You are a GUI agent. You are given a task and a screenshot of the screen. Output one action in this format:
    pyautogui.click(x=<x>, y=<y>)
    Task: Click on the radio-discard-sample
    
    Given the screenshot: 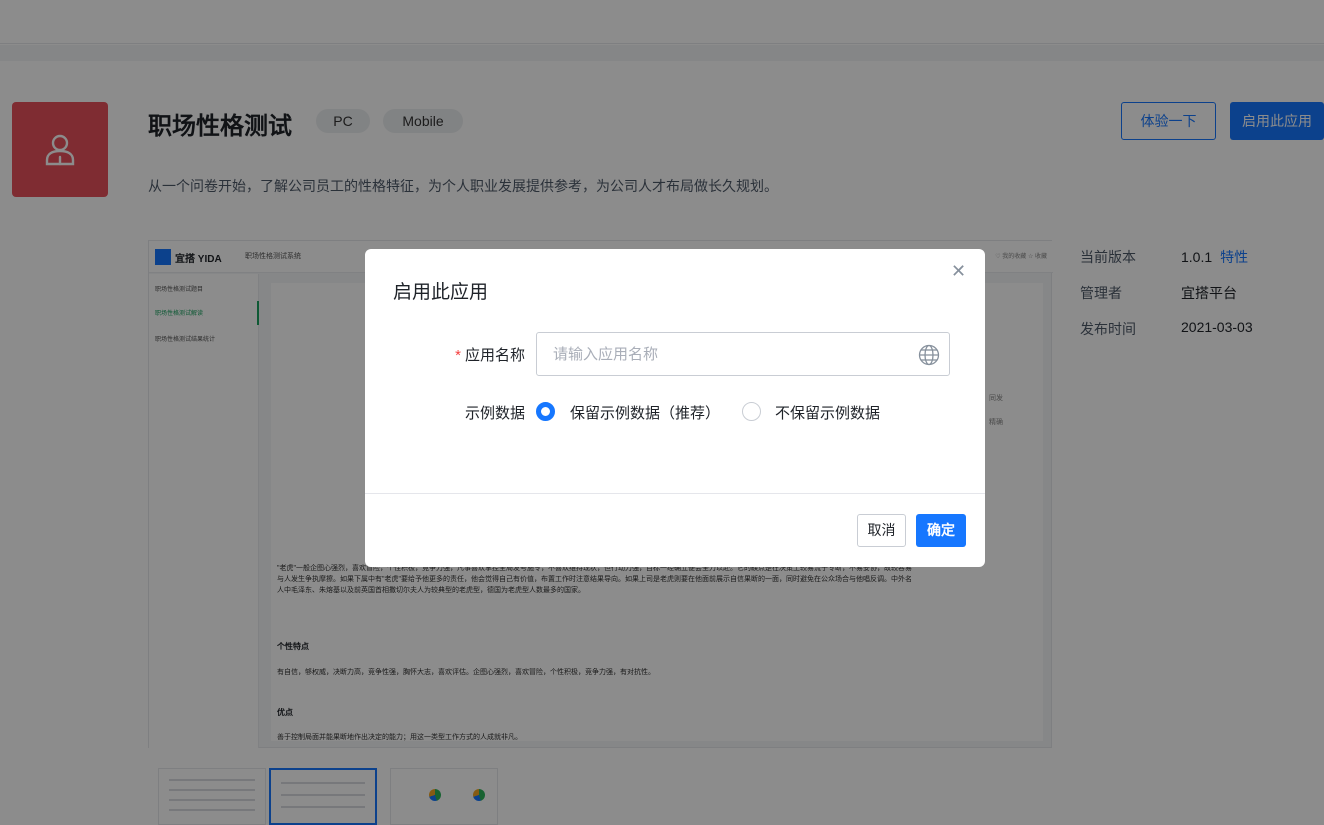 What is the action you would take?
    pyautogui.click(x=751, y=411)
    